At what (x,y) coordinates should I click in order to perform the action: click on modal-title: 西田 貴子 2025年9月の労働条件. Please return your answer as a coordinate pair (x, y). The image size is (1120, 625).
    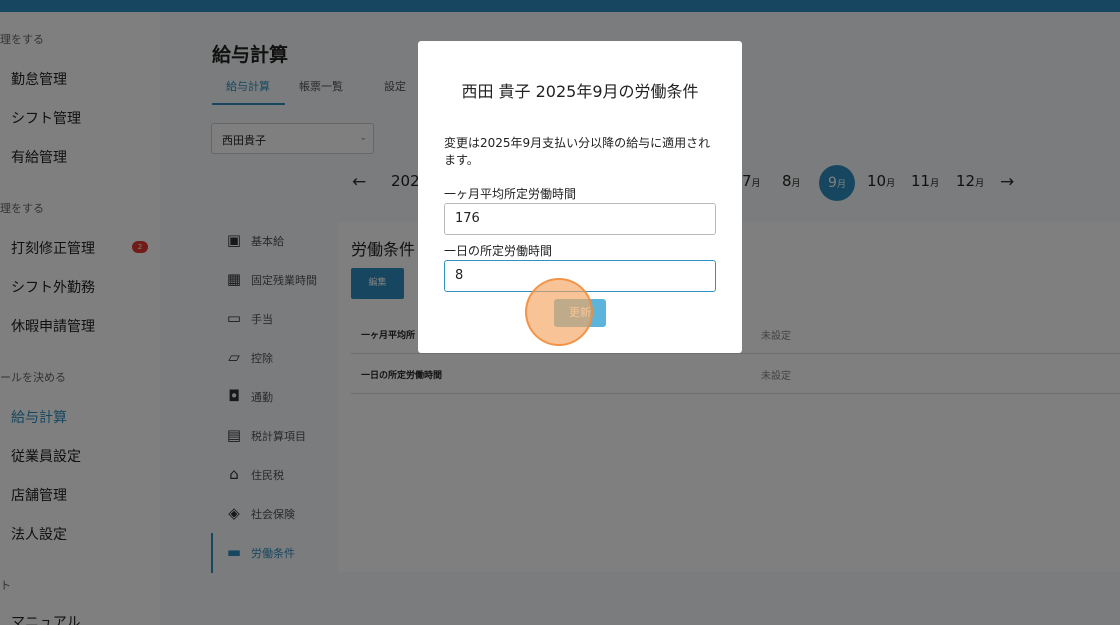
    Looking at the image, I should click on (580, 91).